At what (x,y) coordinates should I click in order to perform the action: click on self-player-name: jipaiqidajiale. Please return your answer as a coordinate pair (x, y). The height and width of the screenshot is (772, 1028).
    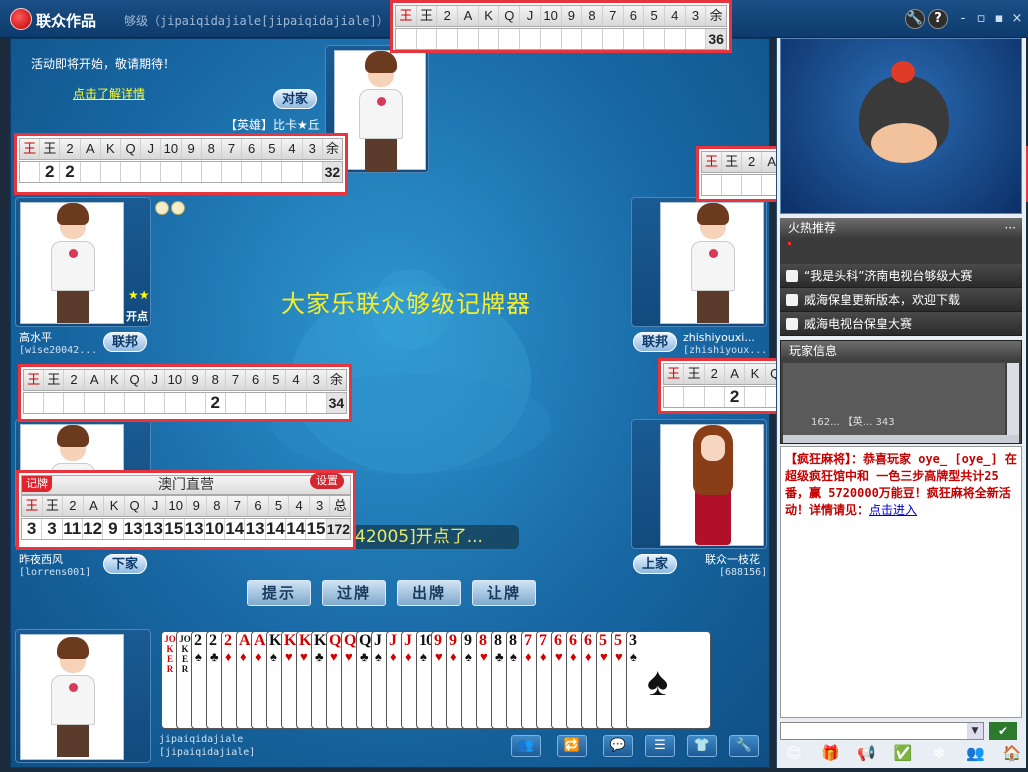
    Looking at the image, I should click on (201, 739).